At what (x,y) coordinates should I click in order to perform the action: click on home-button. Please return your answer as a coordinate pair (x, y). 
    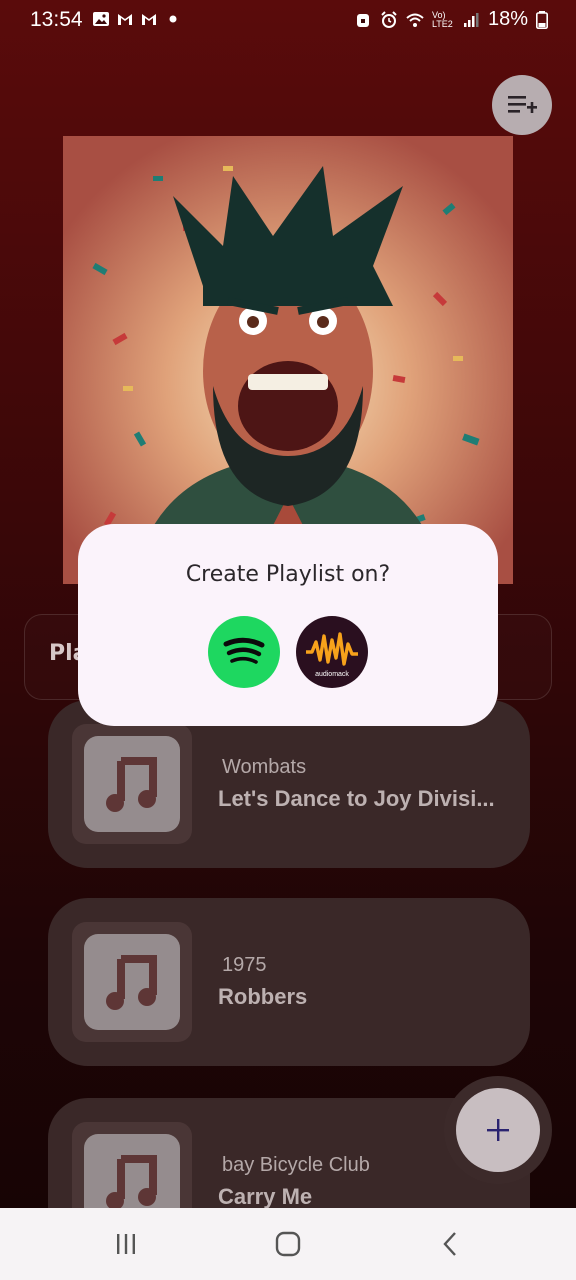
    Looking at the image, I should click on (288, 1244).